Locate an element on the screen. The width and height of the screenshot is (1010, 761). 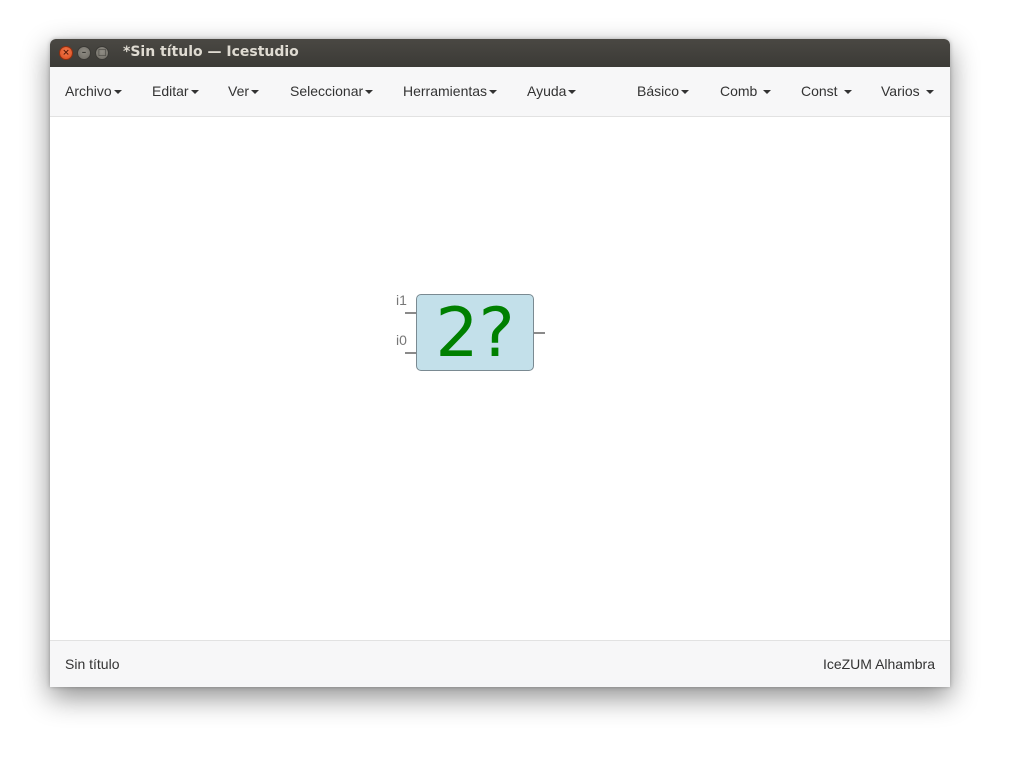
block-label: 2? is located at coordinates (475, 333).